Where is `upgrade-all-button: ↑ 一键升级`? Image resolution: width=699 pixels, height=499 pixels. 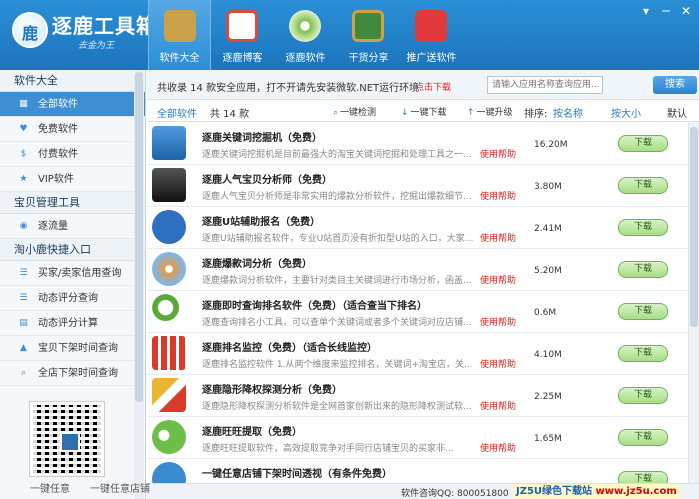 upgrade-all-button: ↑ 一键升级 is located at coordinates (490, 111).